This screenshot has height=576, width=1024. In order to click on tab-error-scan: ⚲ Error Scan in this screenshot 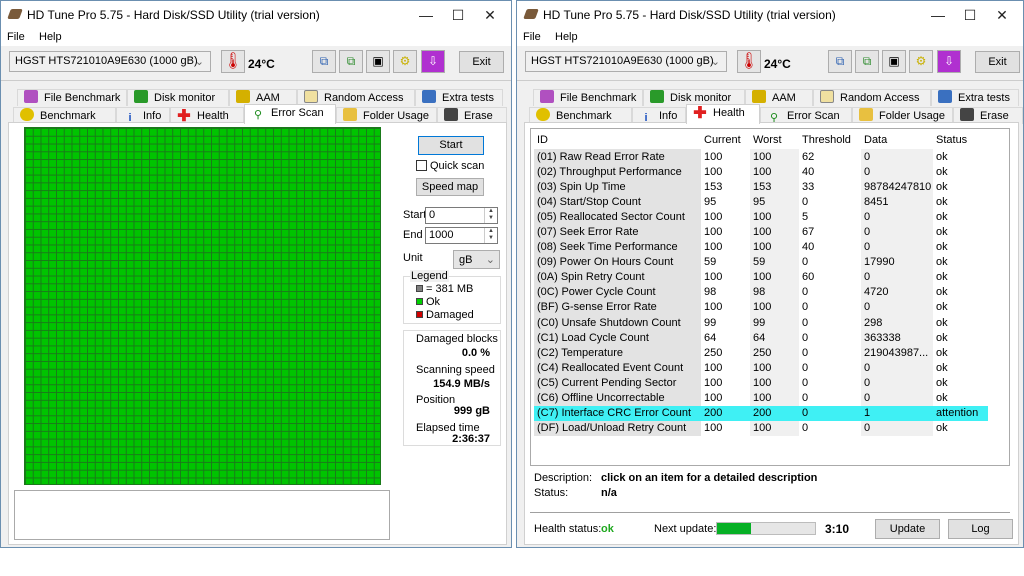, I will do `click(290, 114)`.